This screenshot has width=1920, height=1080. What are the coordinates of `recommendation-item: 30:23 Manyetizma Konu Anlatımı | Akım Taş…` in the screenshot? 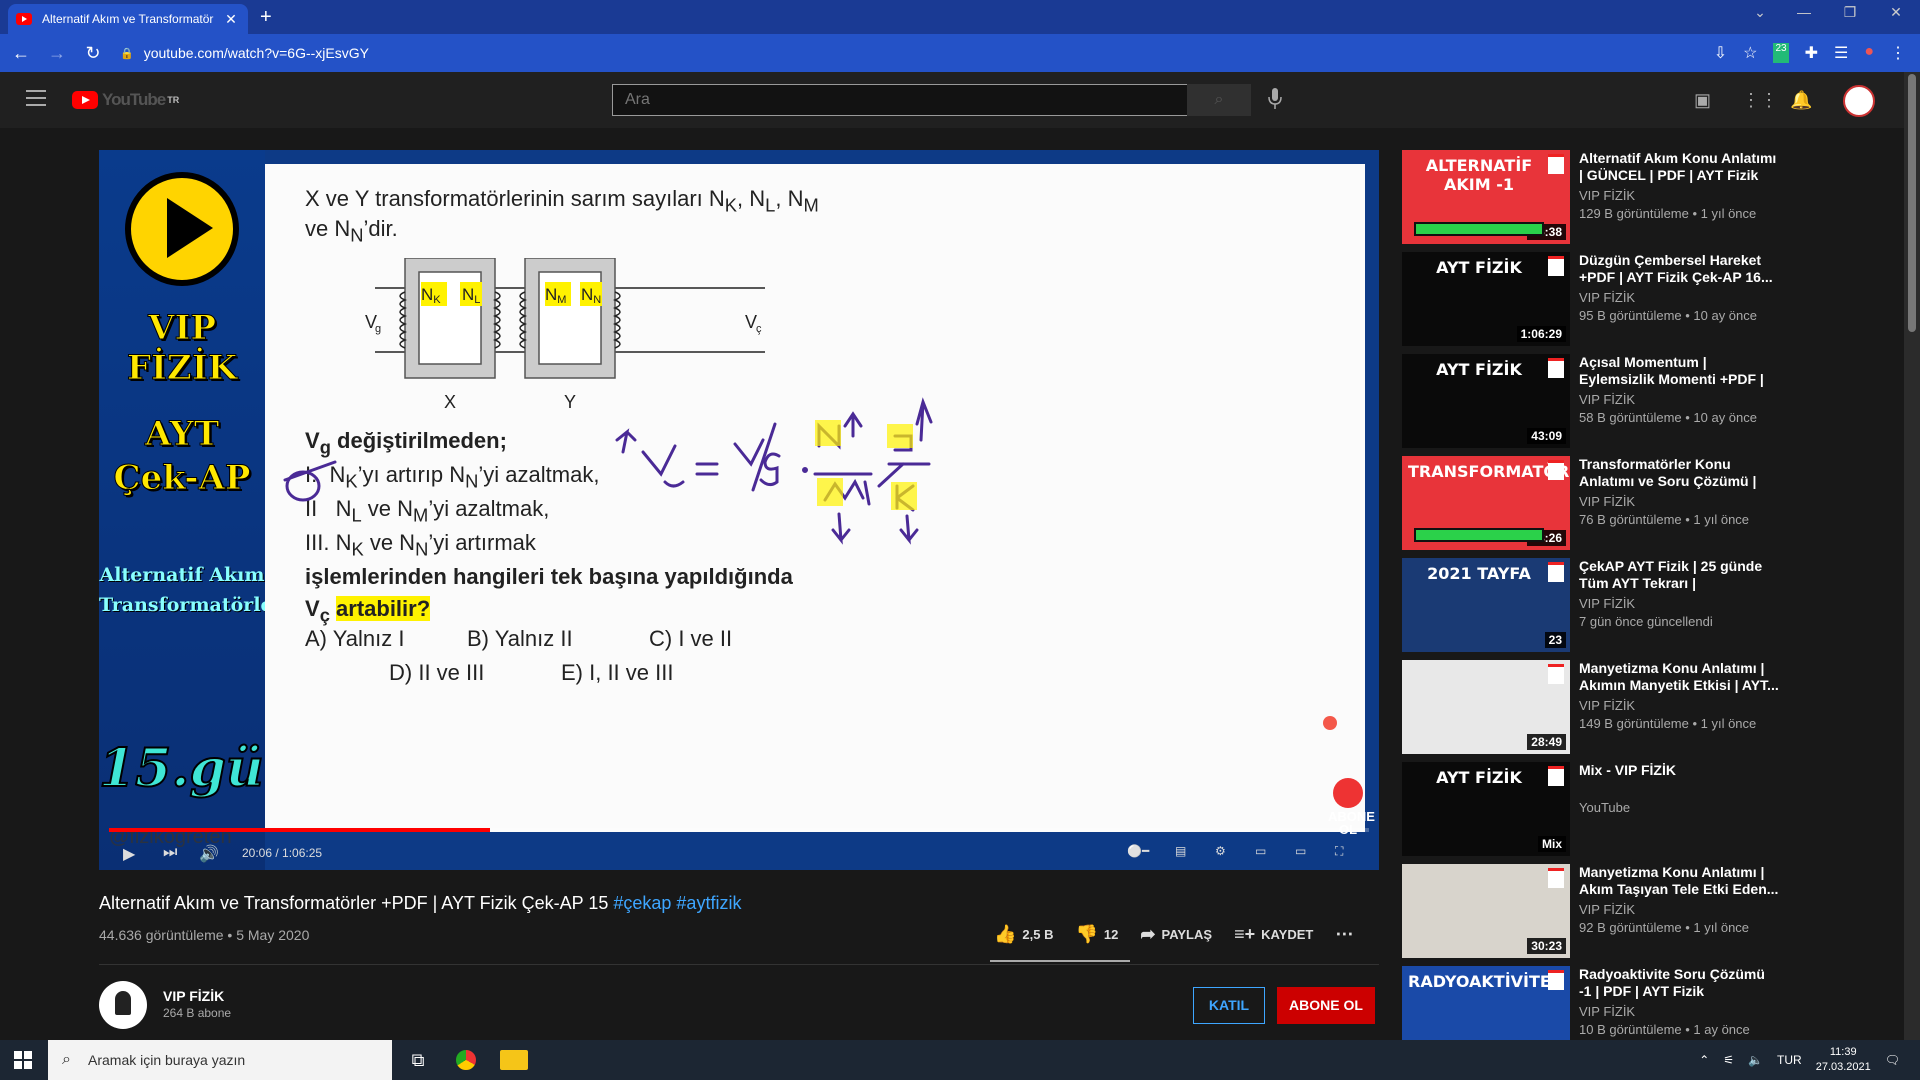 It's located at (1590, 911).